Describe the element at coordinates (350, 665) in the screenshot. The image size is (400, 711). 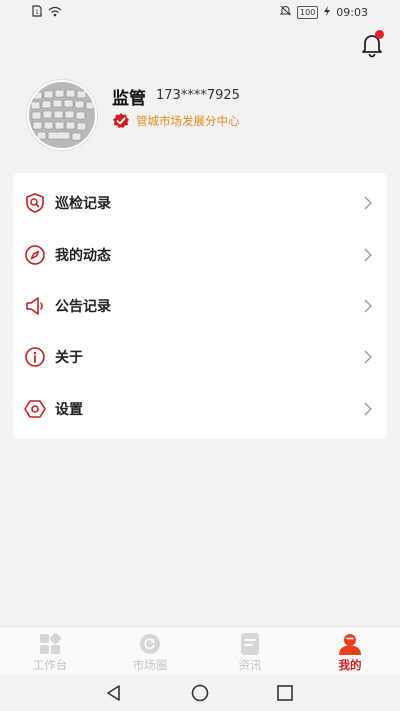
I see `tab-label: 我的` at that location.